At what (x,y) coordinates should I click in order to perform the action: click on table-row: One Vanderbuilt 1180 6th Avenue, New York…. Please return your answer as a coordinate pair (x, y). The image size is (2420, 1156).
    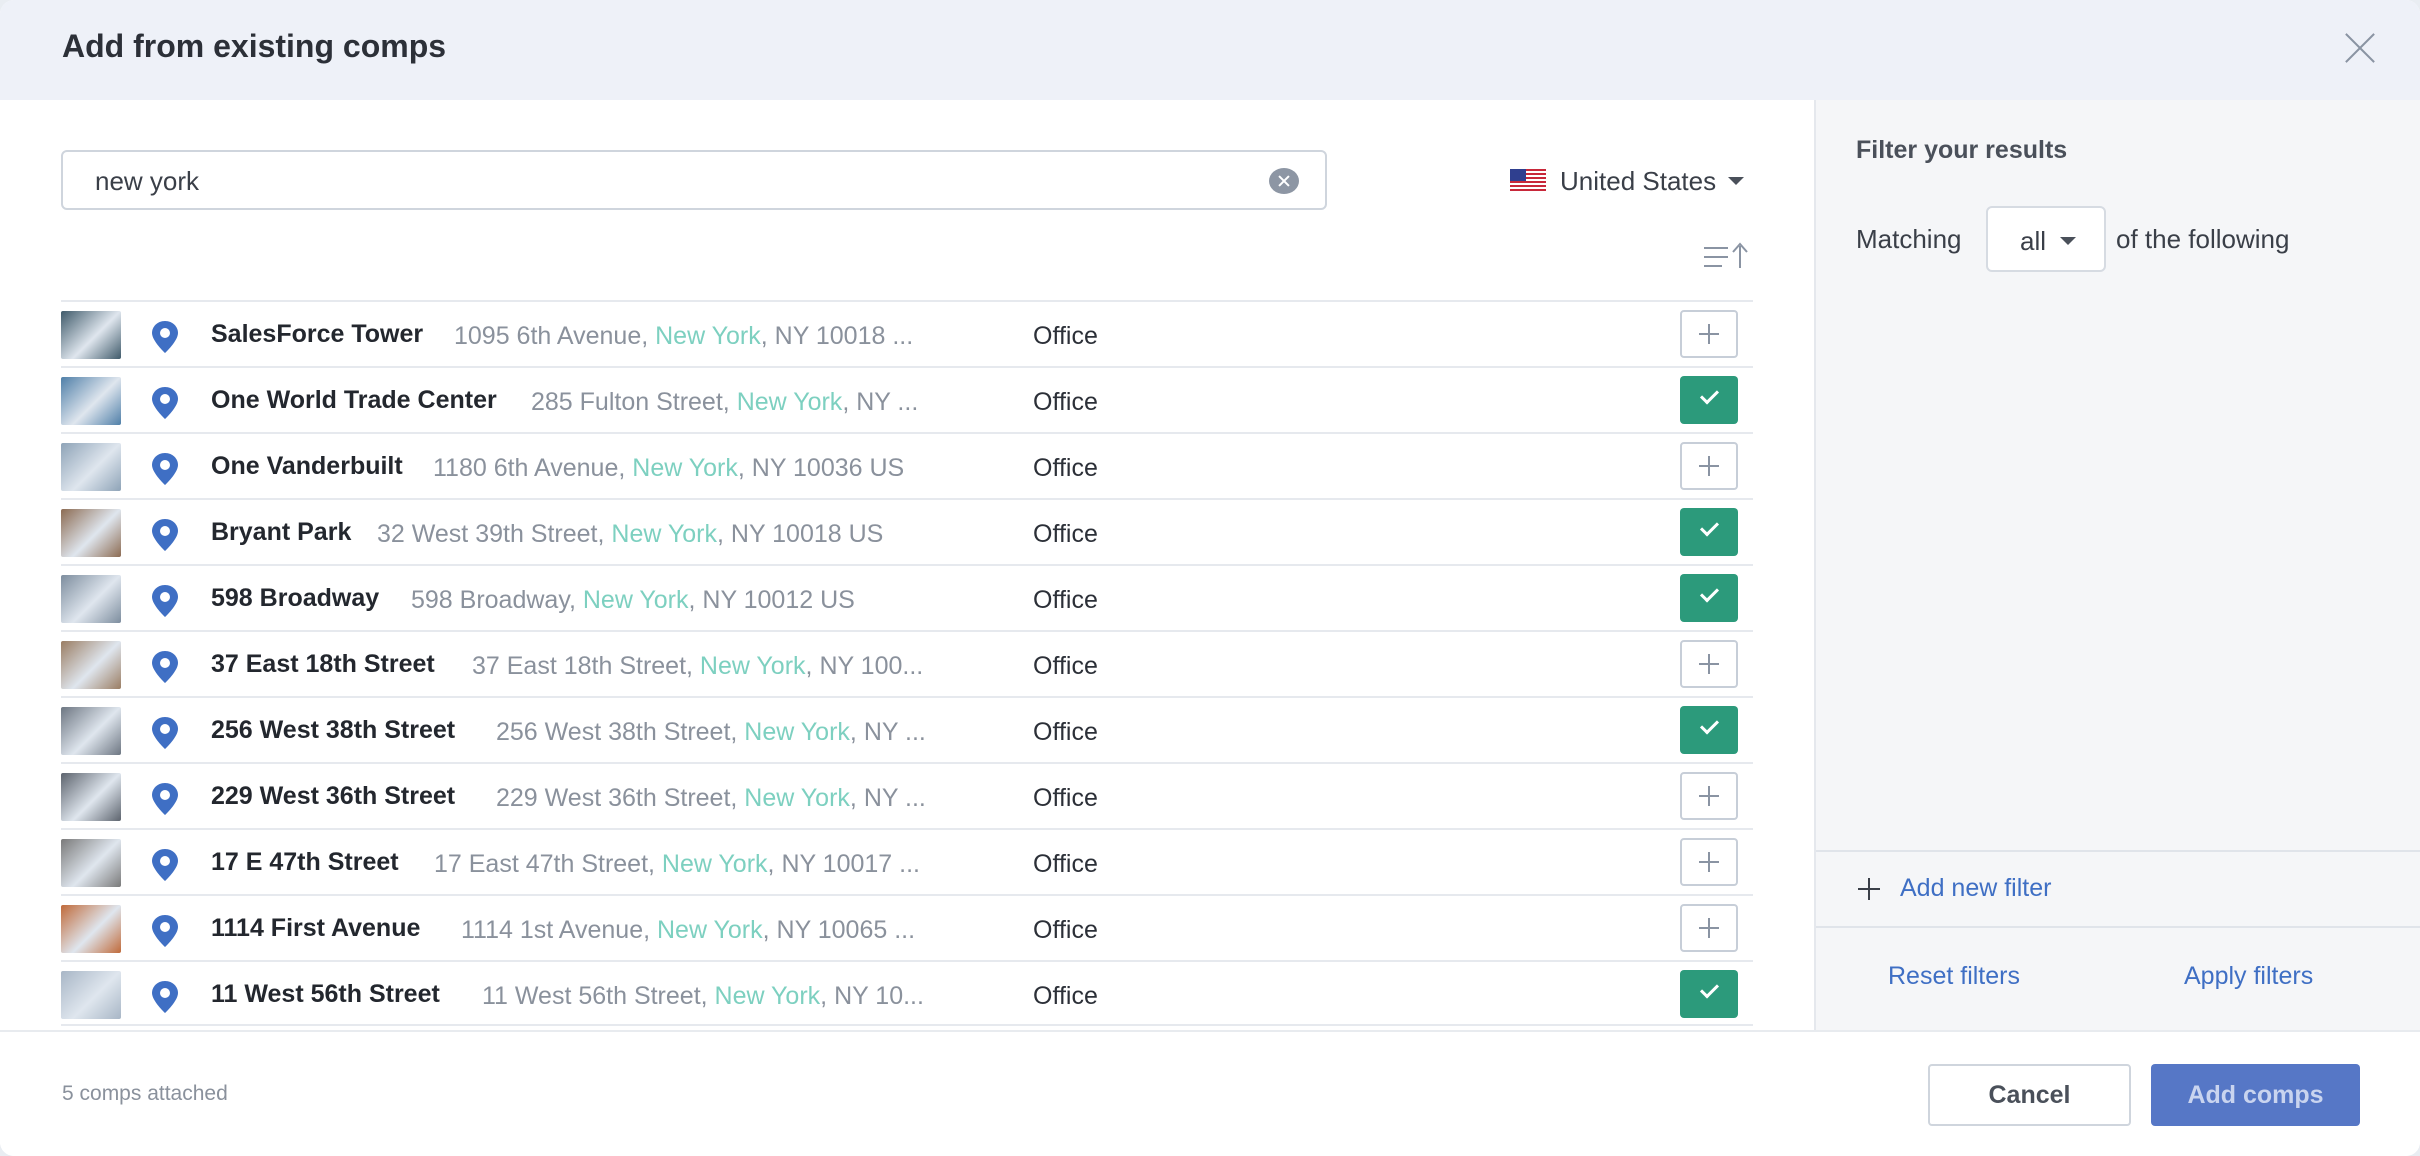
    Looking at the image, I should click on (907, 465).